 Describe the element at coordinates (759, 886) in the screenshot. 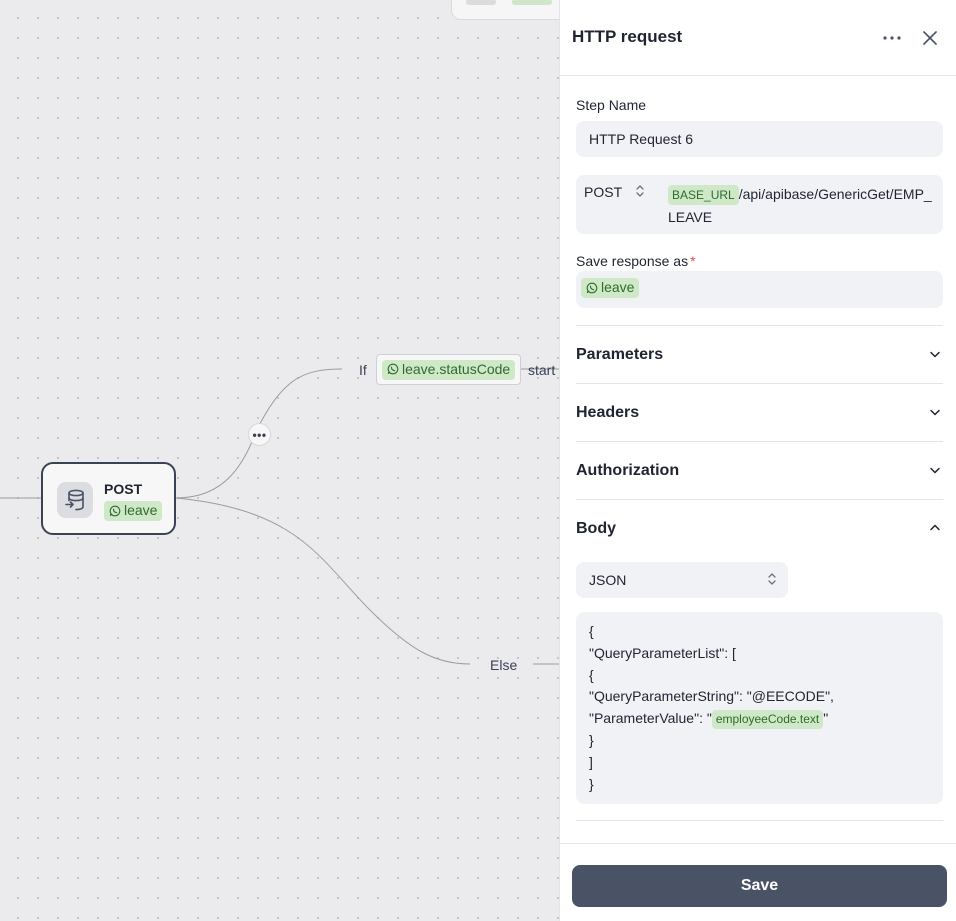

I see `save-button: Save` at that location.